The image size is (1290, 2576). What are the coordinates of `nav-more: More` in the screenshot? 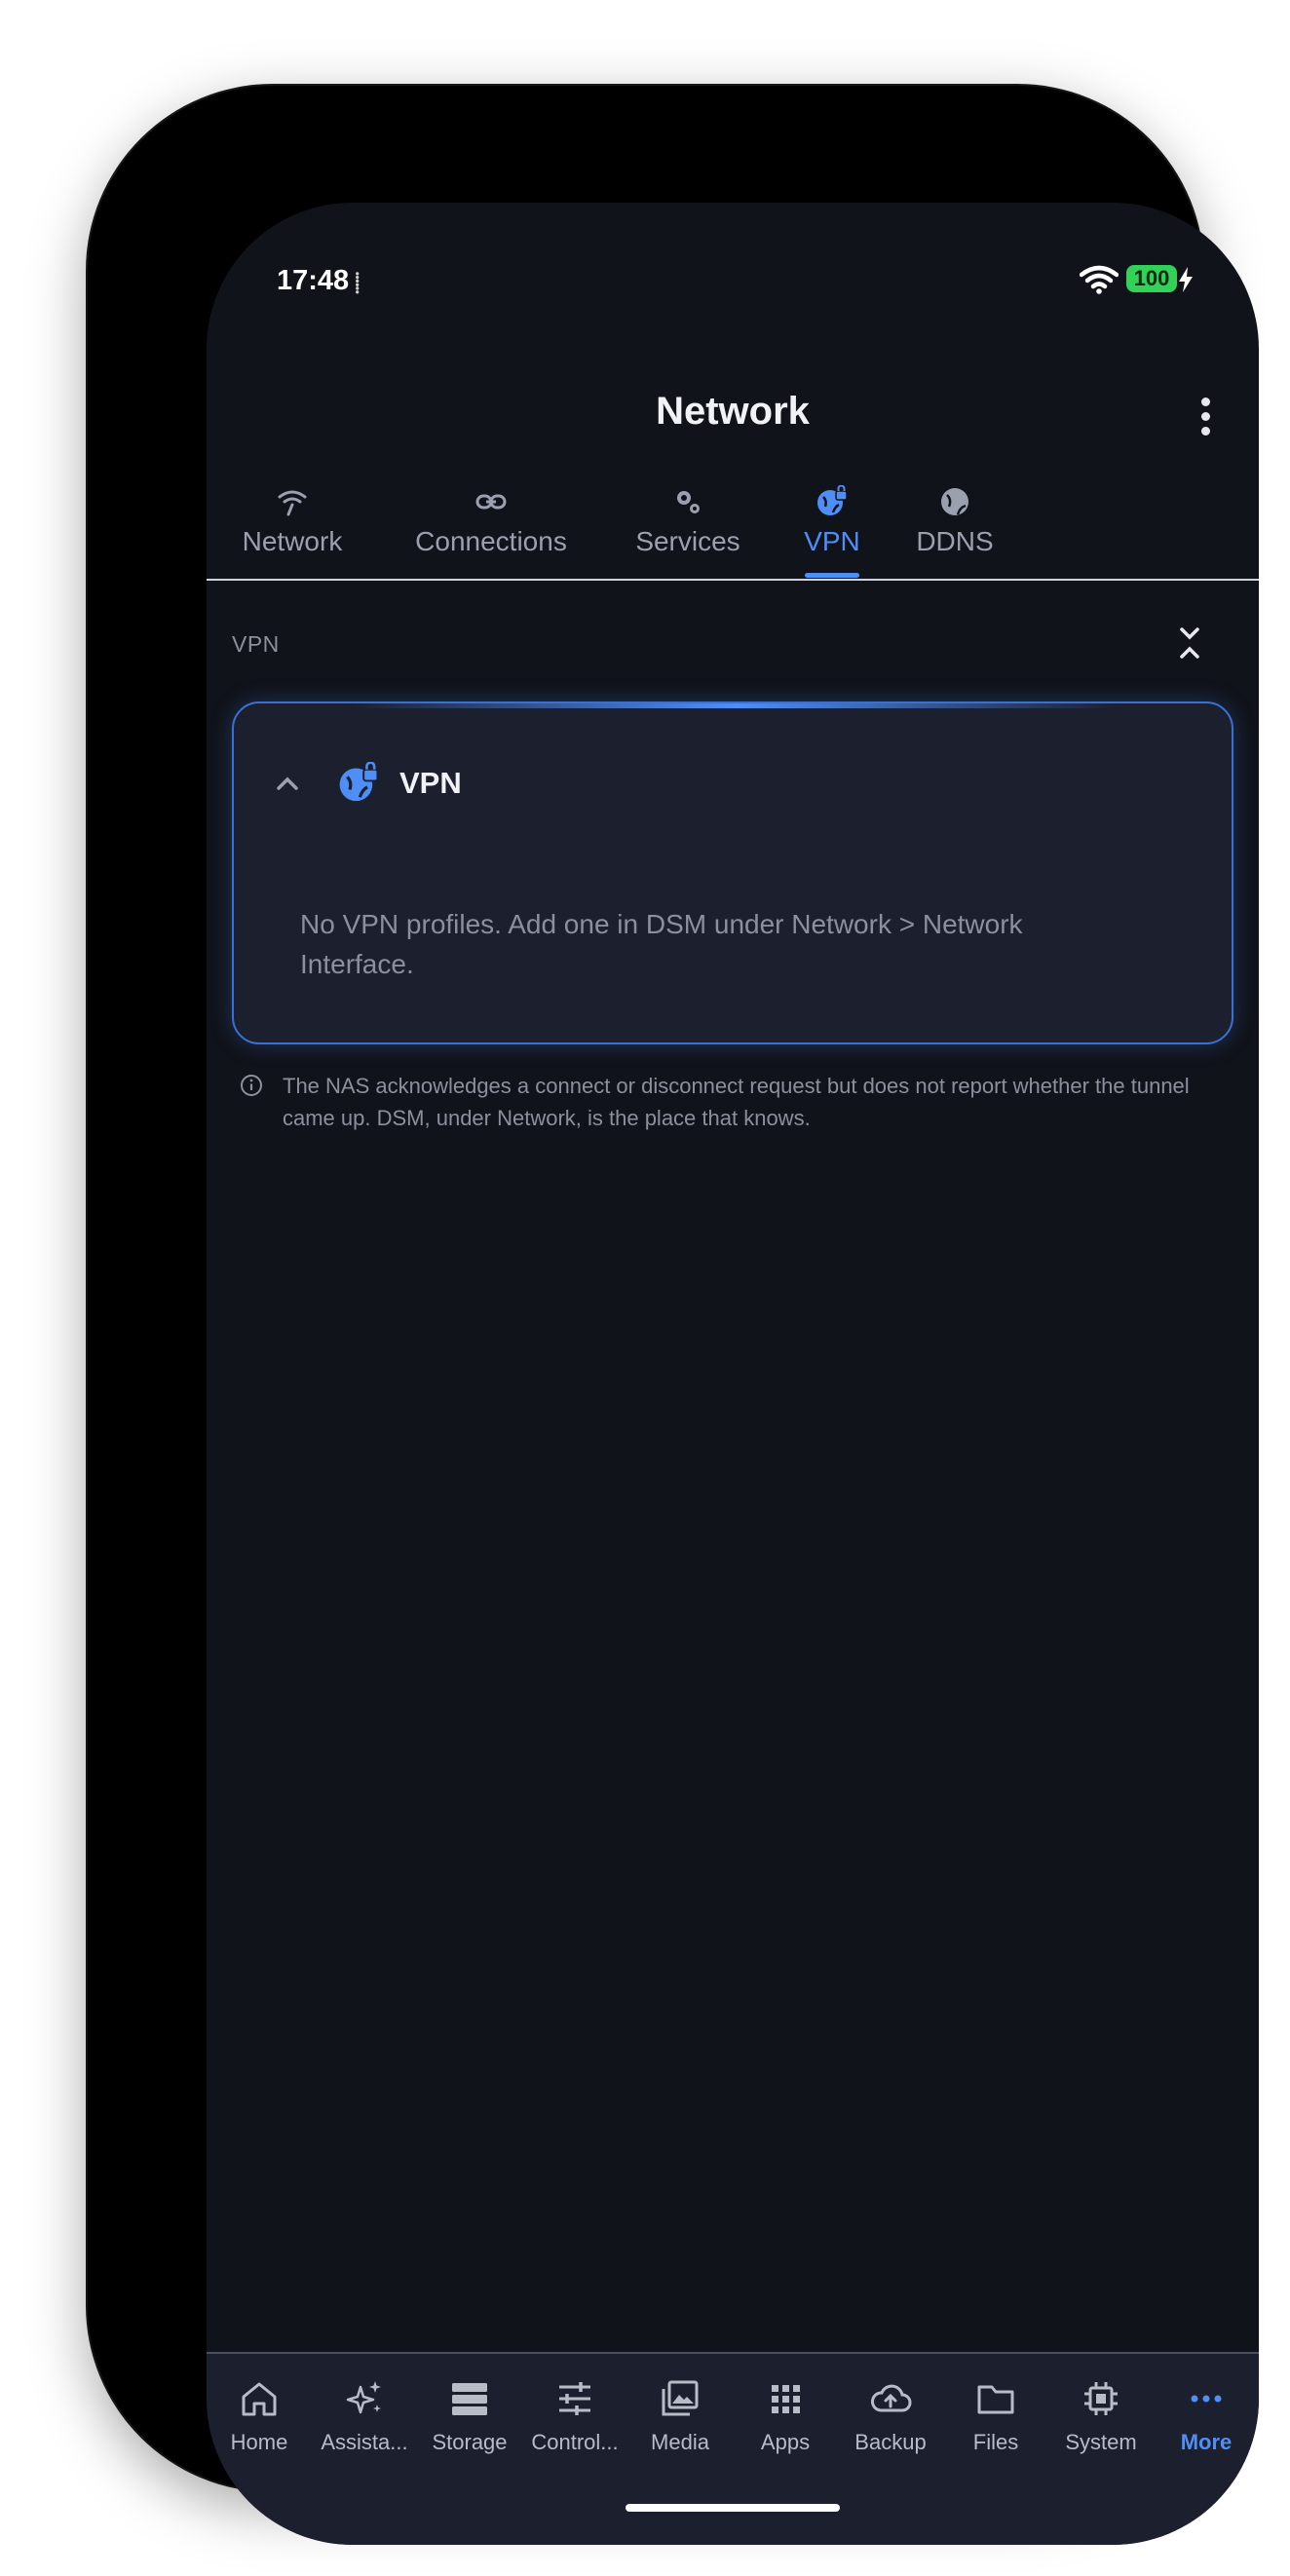 It's located at (1206, 2416).